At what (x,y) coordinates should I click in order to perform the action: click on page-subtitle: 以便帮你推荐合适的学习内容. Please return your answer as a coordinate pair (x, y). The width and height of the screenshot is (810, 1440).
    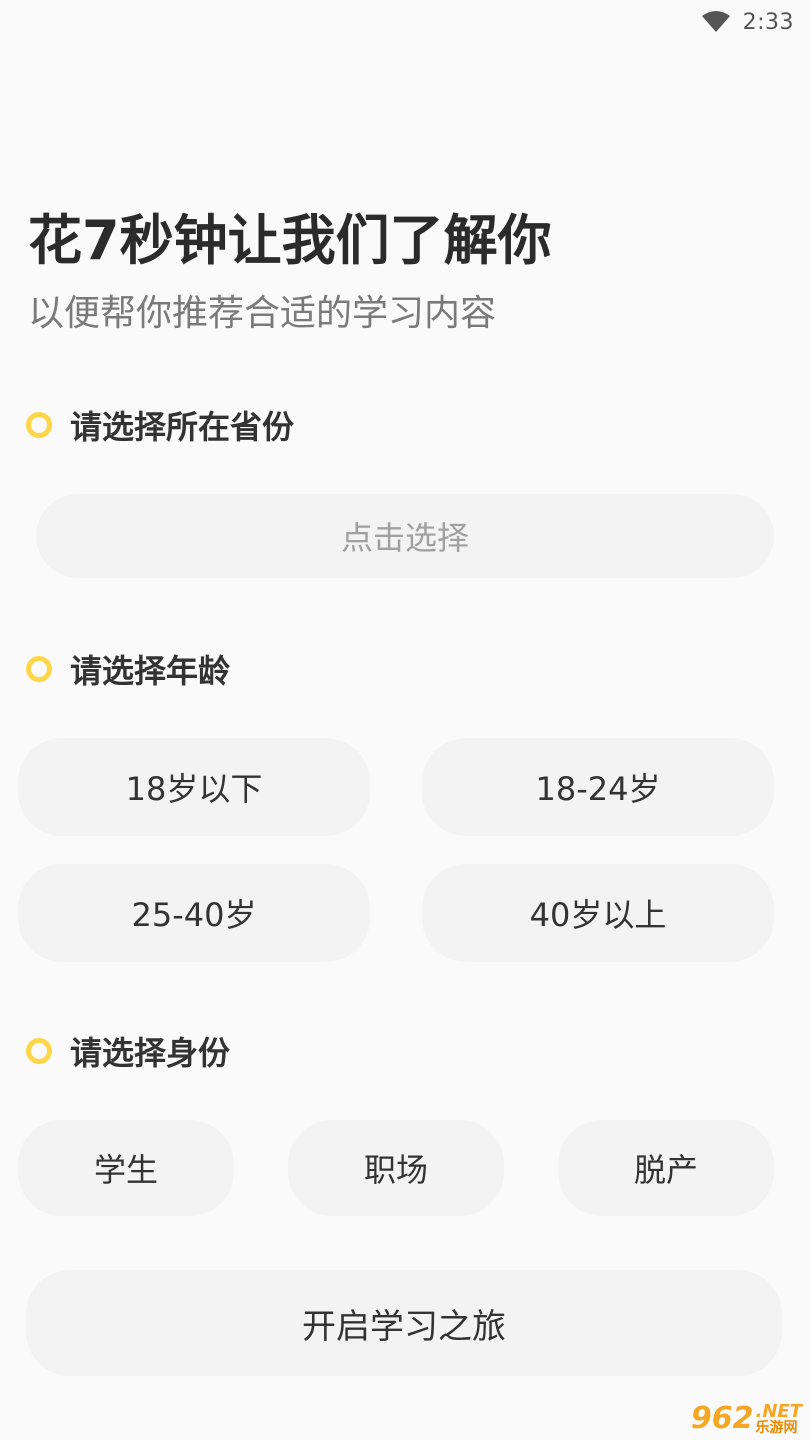
    Looking at the image, I should click on (262, 313).